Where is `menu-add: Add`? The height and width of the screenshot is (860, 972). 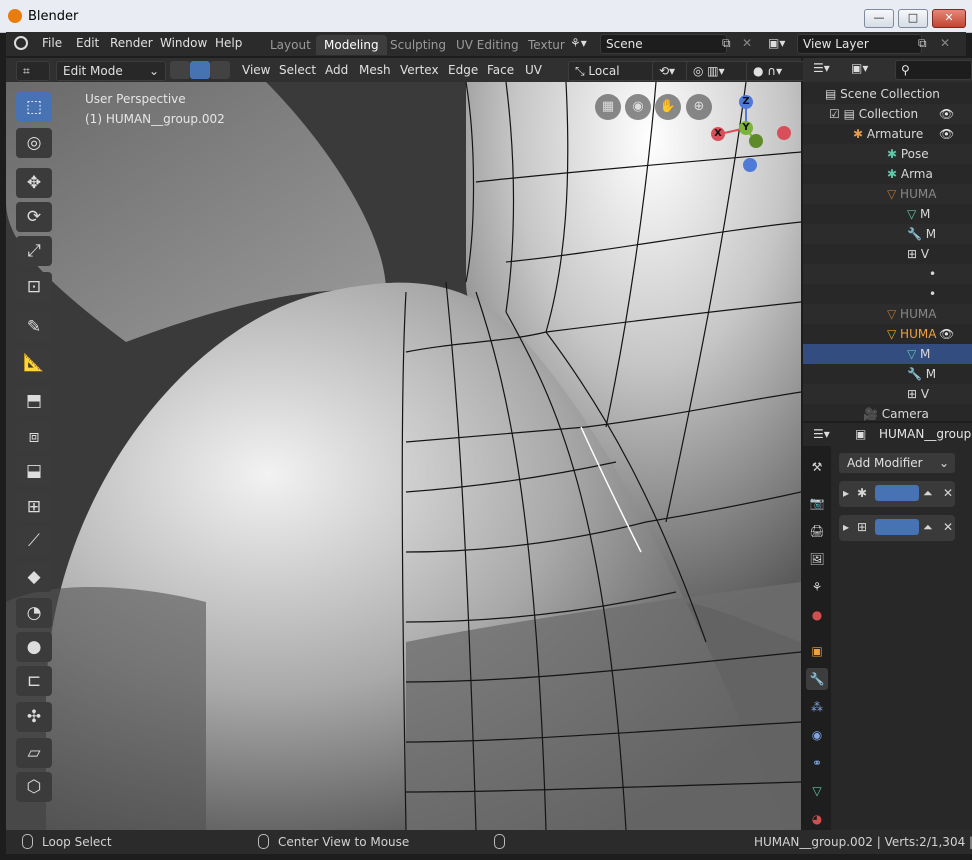 menu-add: Add is located at coordinates (336, 70).